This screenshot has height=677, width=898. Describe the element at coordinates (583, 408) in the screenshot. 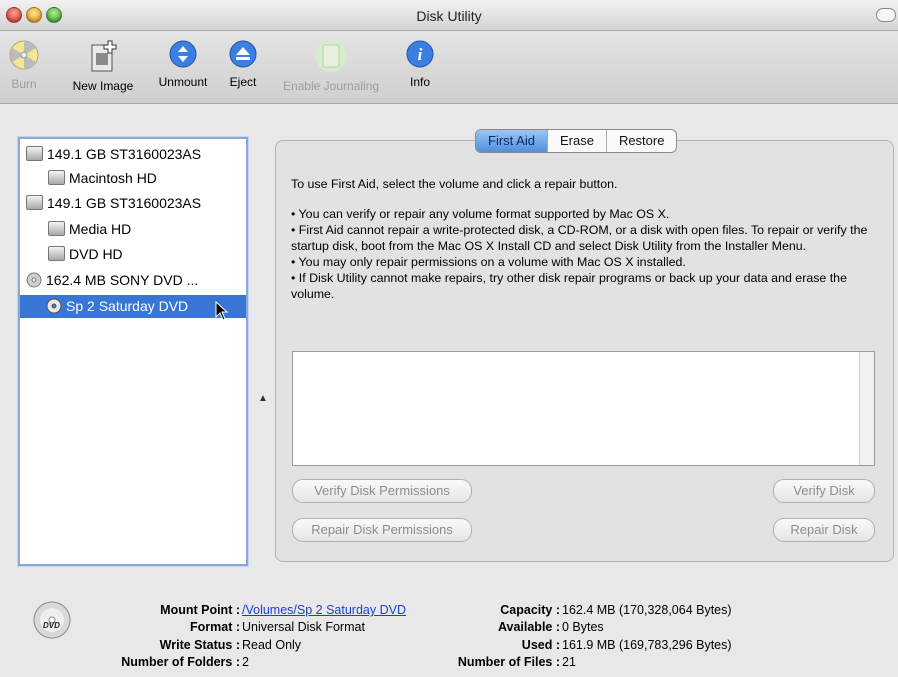

I see `first-aid-log` at that location.